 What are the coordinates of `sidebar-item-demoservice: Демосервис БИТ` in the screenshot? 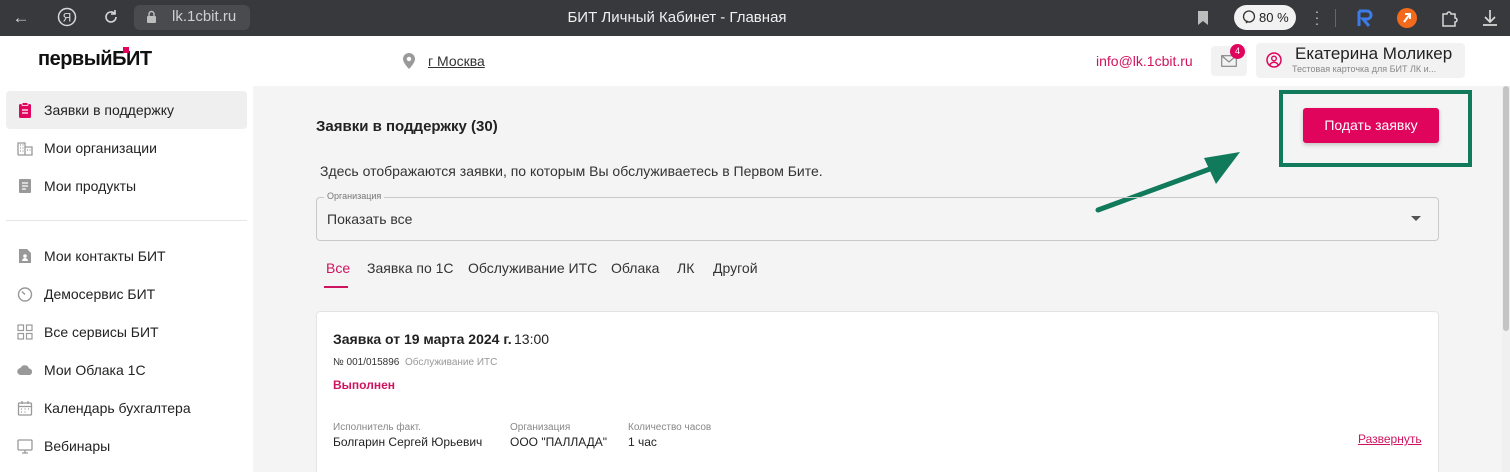 It's located at (126, 294).